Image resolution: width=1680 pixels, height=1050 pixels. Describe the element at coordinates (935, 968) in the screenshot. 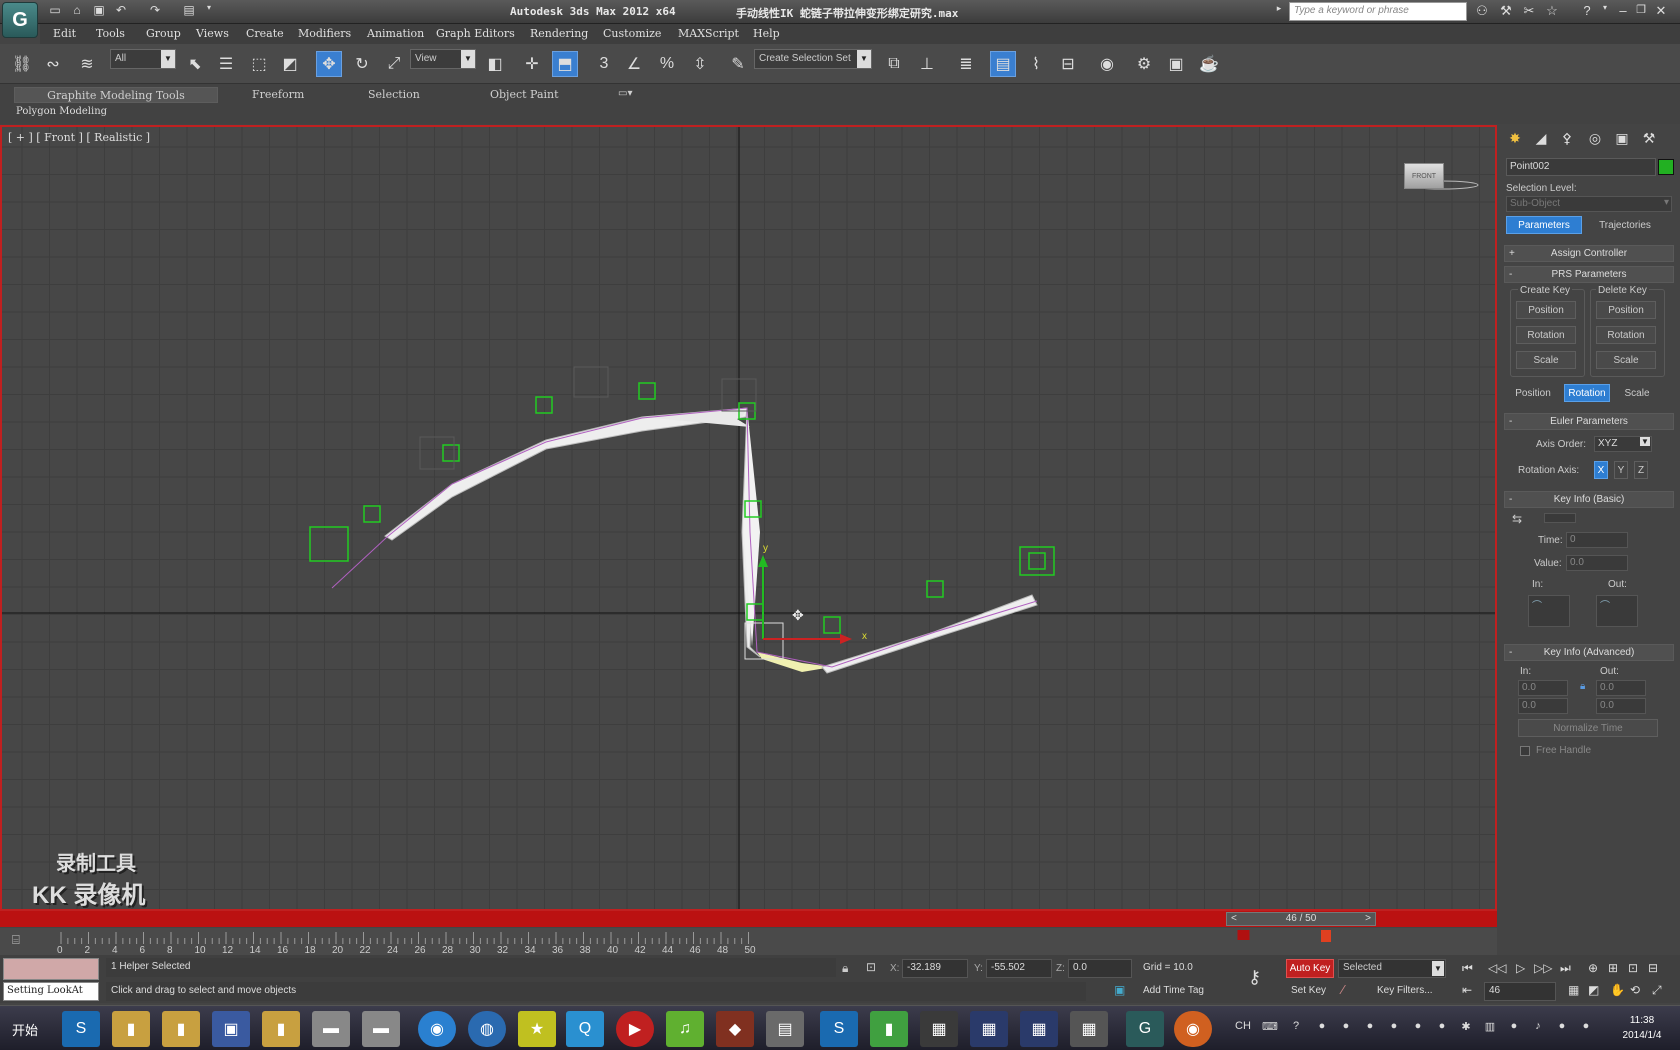

I see `x-coordinate-field: -32.189` at that location.